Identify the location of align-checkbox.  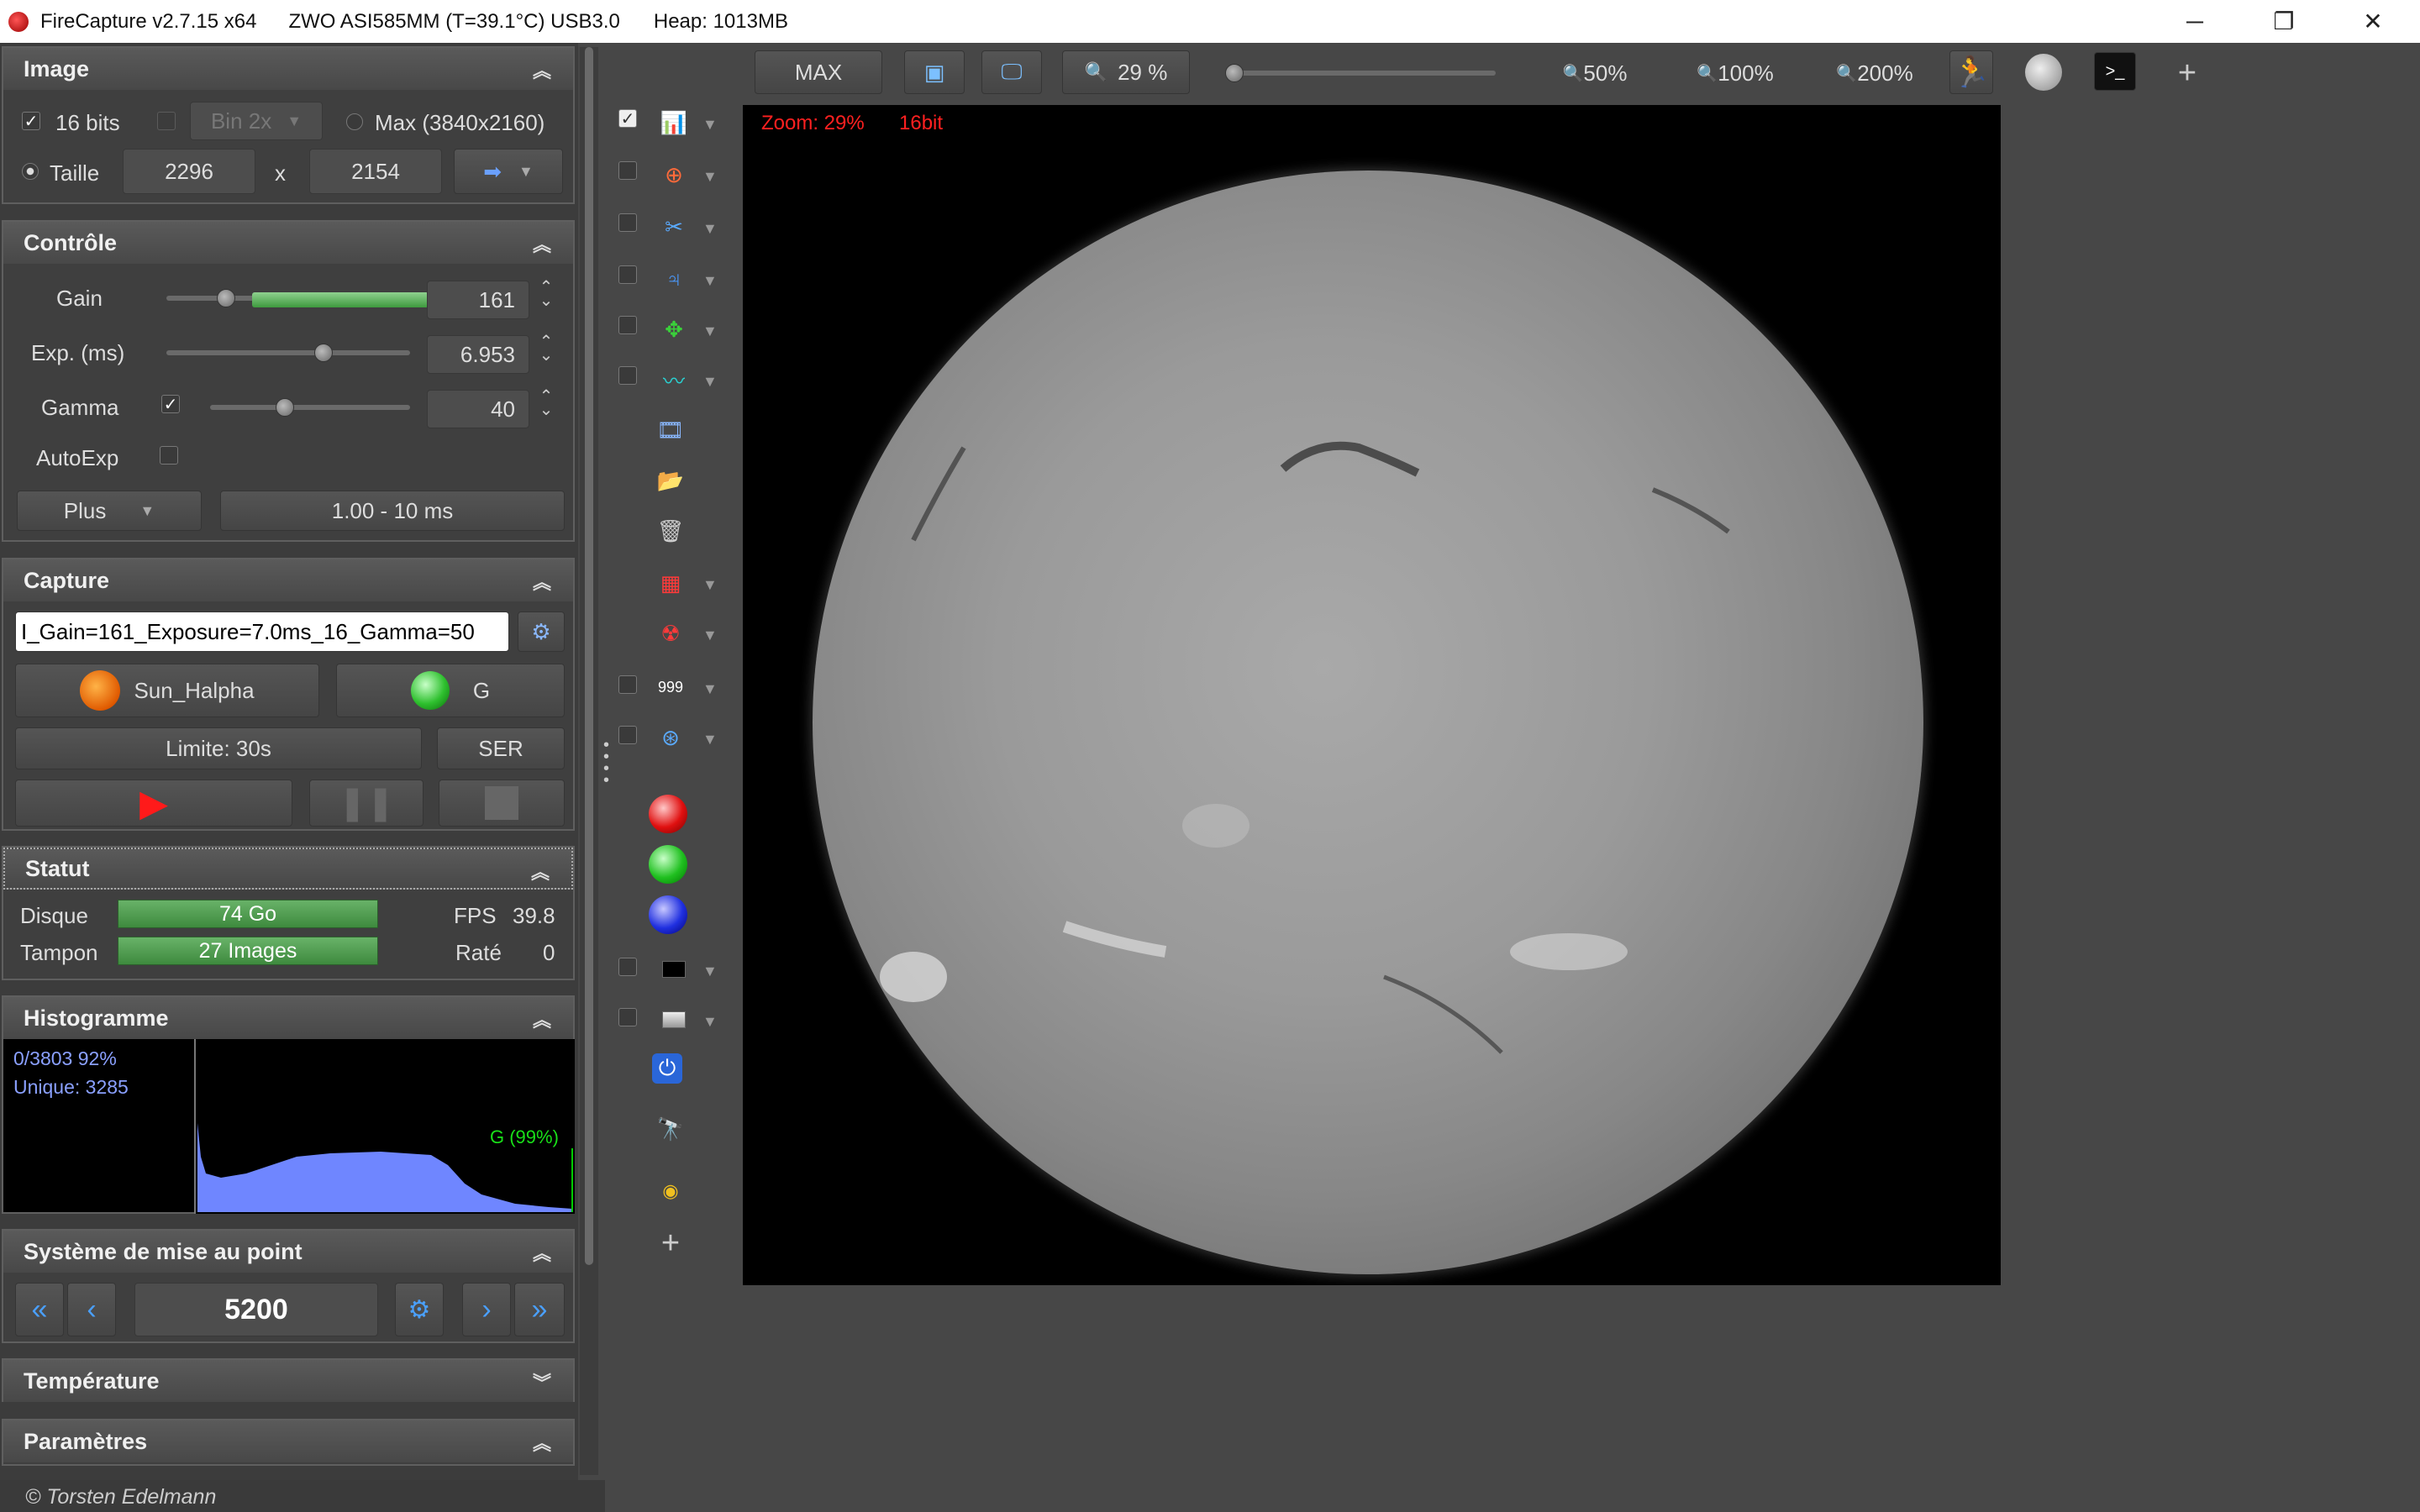
(628, 222).